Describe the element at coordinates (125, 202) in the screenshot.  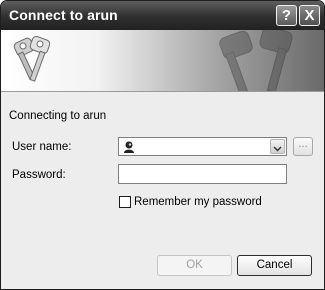
I see `remember-password-checkbox` at that location.